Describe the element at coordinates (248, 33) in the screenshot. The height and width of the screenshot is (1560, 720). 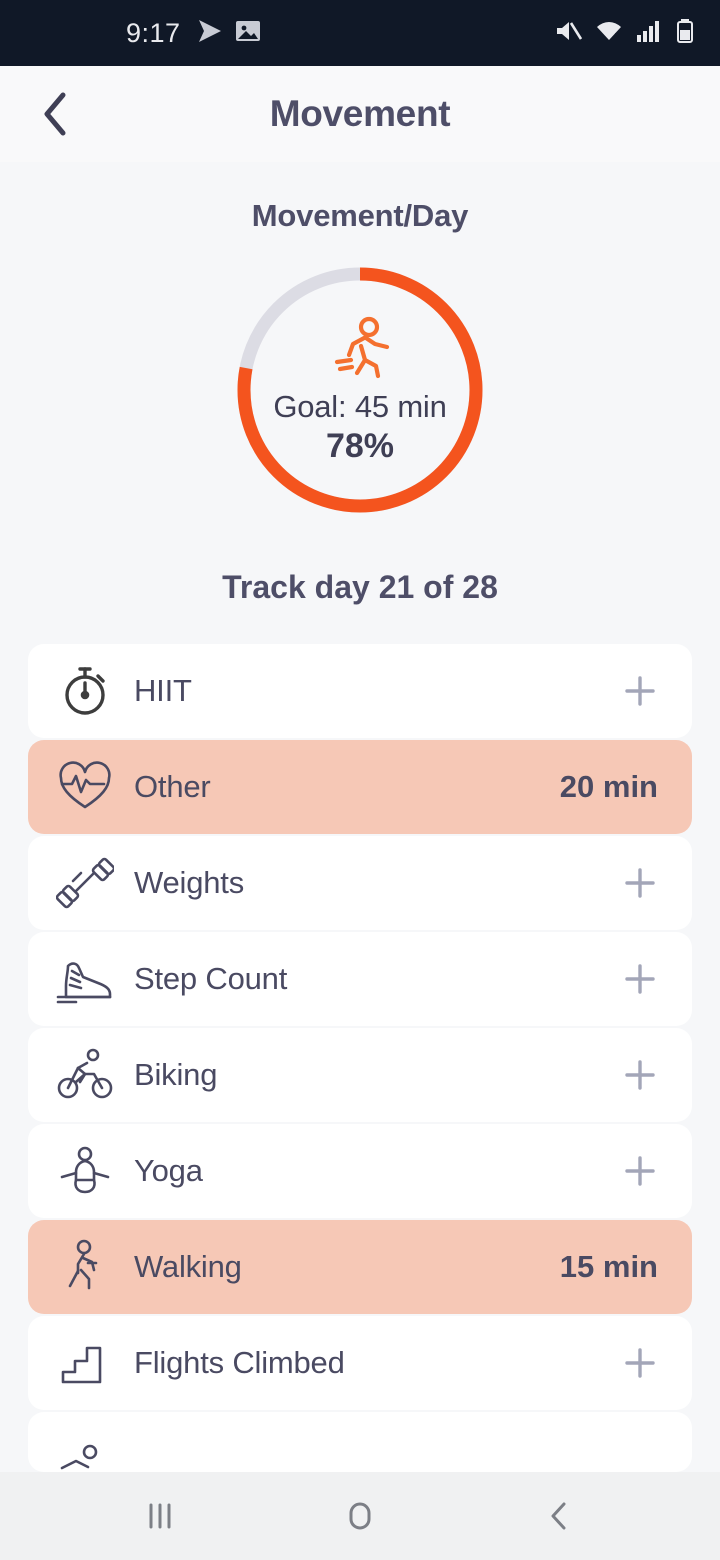
I see `image-icon` at that location.